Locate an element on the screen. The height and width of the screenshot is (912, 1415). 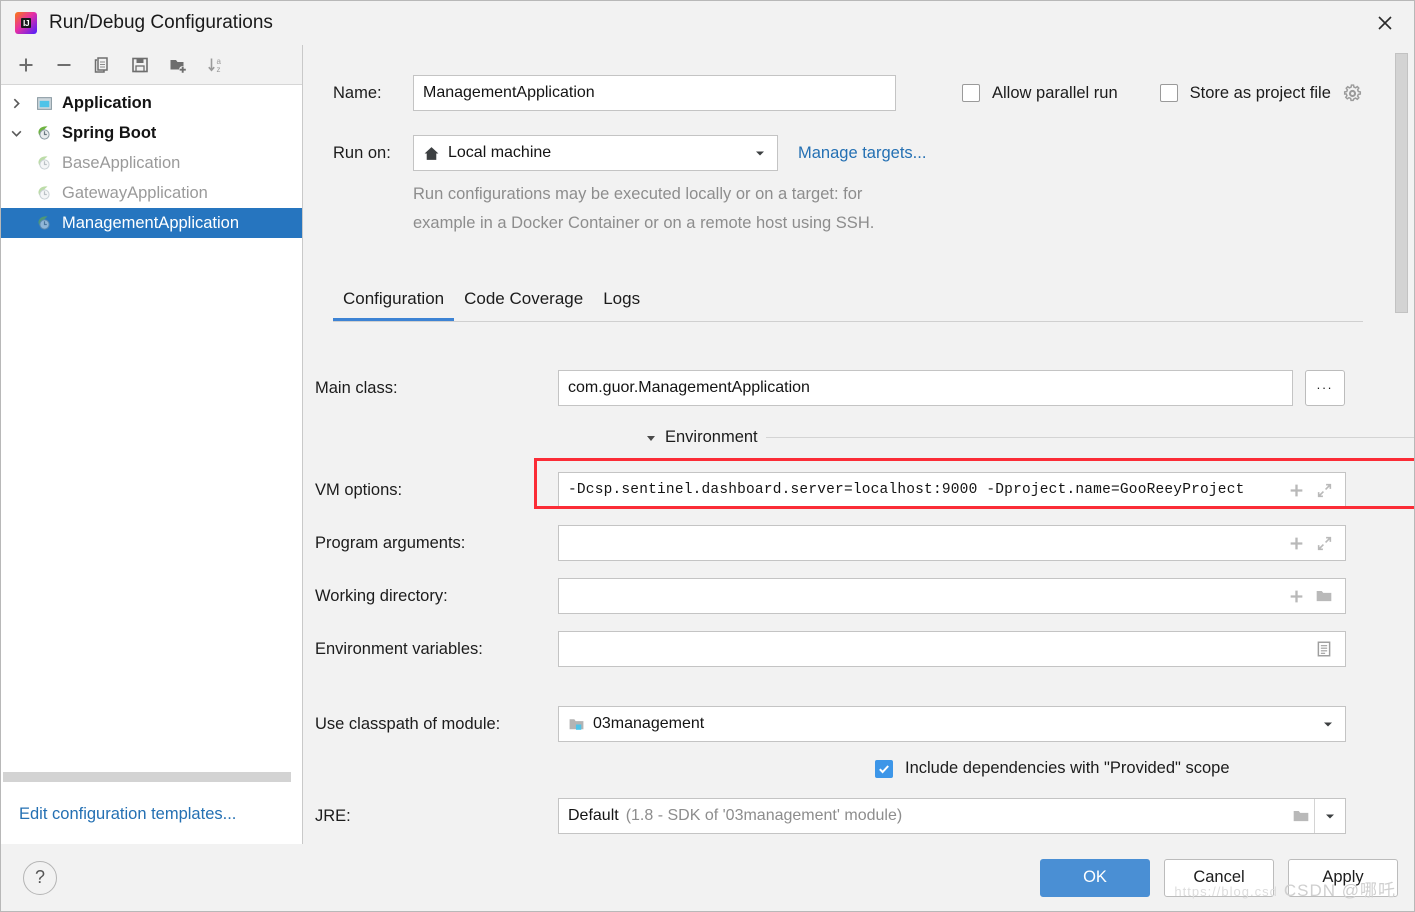
environment-variables-input is located at coordinates (952, 649).